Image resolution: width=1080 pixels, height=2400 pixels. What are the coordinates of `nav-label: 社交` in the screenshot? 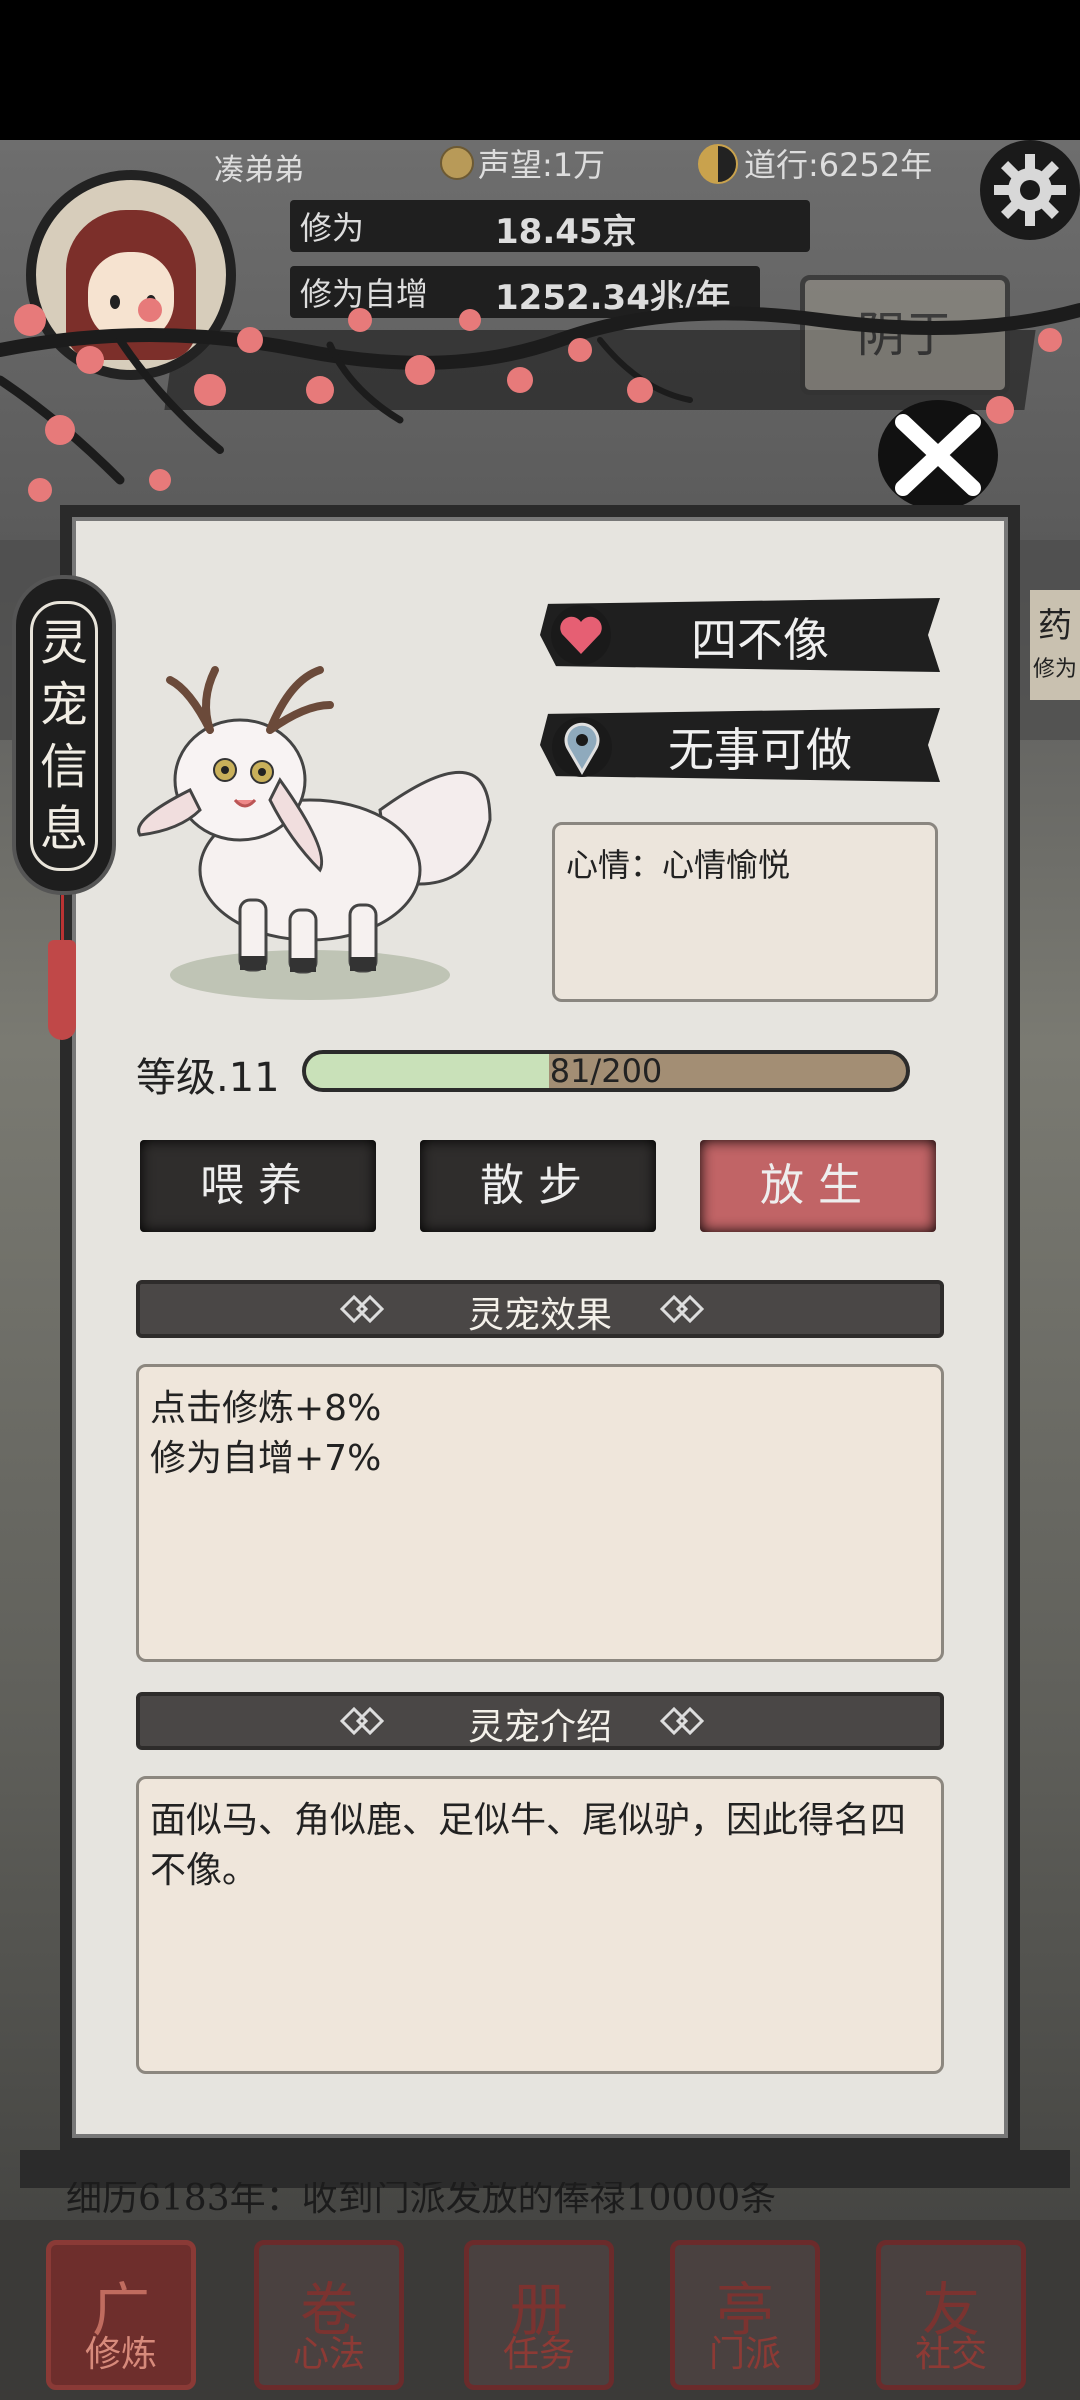 It's located at (950, 2354).